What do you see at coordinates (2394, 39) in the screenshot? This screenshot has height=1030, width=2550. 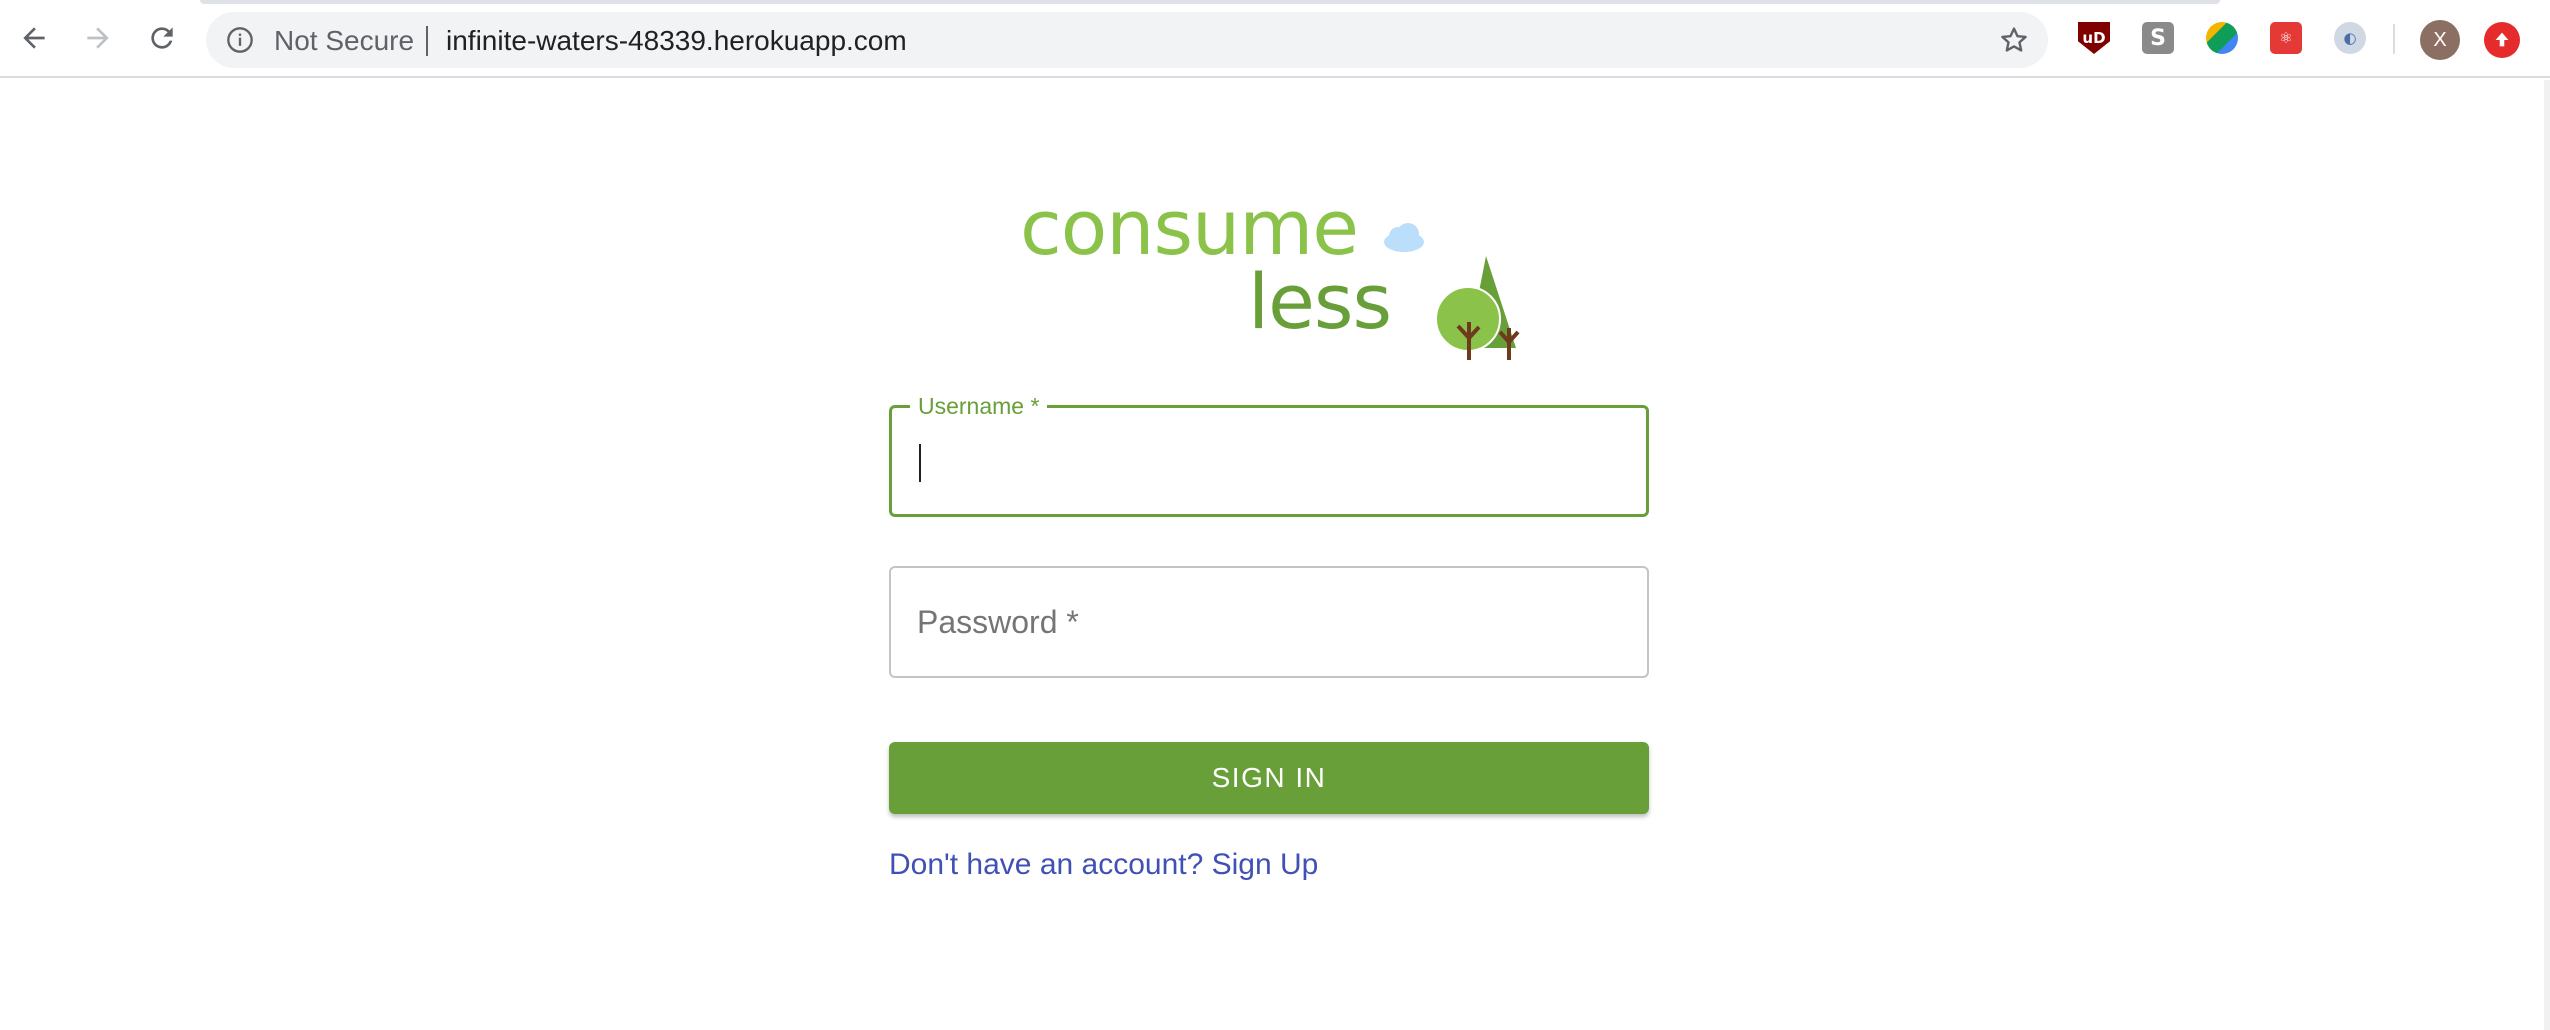 I see `toolbar-separator` at bounding box center [2394, 39].